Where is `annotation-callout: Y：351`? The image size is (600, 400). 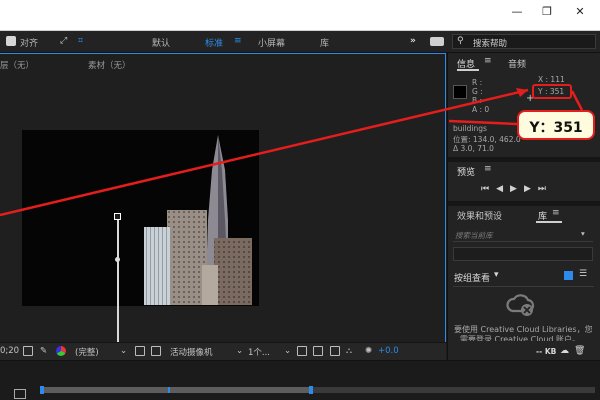
annotation-callout: Y：351 is located at coordinates (556, 125).